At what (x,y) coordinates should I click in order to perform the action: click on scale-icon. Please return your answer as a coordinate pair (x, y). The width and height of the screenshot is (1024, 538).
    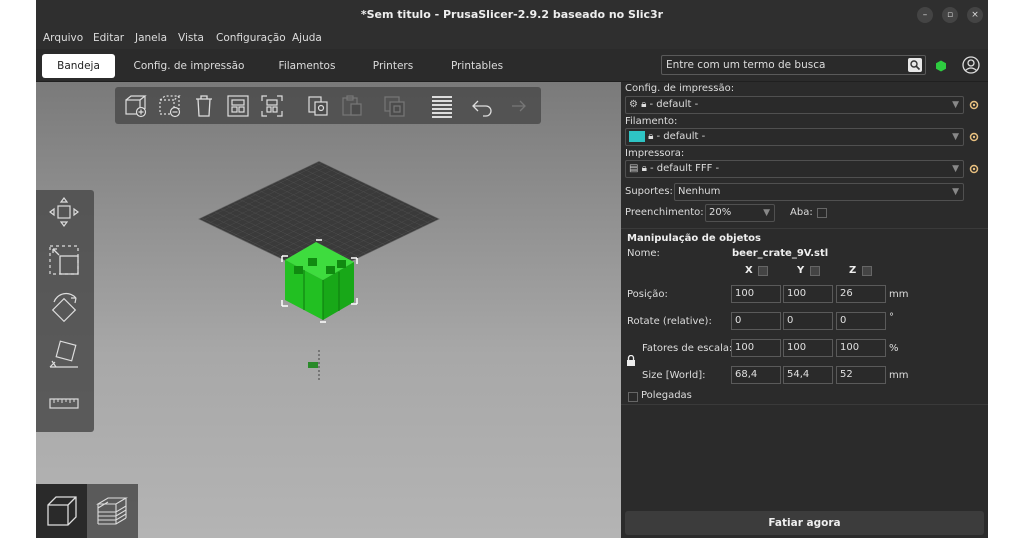
    Looking at the image, I should click on (64, 260).